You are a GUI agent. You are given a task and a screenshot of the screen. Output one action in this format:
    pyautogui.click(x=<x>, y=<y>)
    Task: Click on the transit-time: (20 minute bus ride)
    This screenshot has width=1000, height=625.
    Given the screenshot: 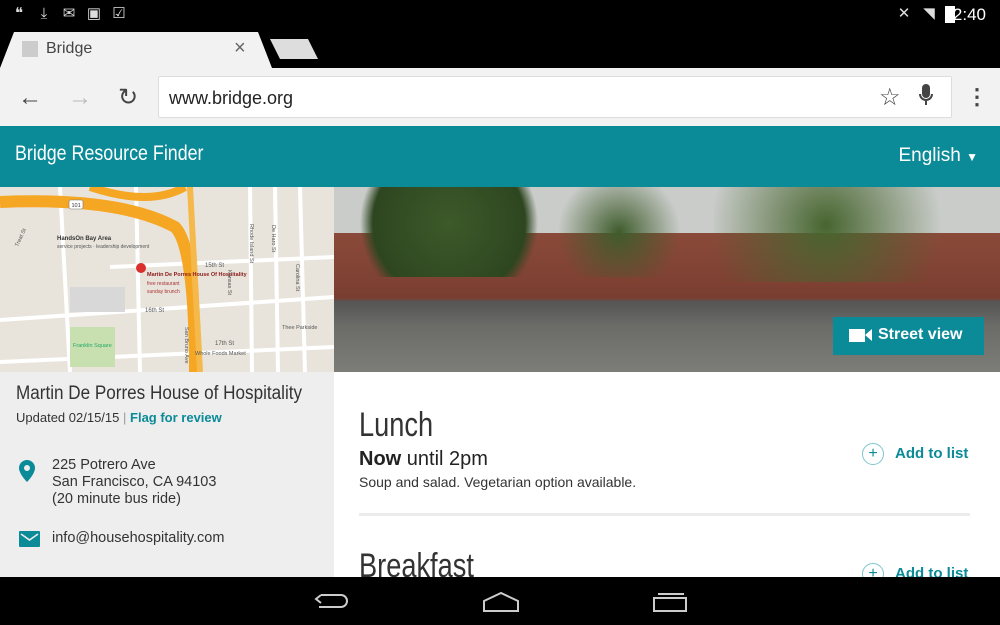 What is the action you would take?
    pyautogui.click(x=116, y=499)
    